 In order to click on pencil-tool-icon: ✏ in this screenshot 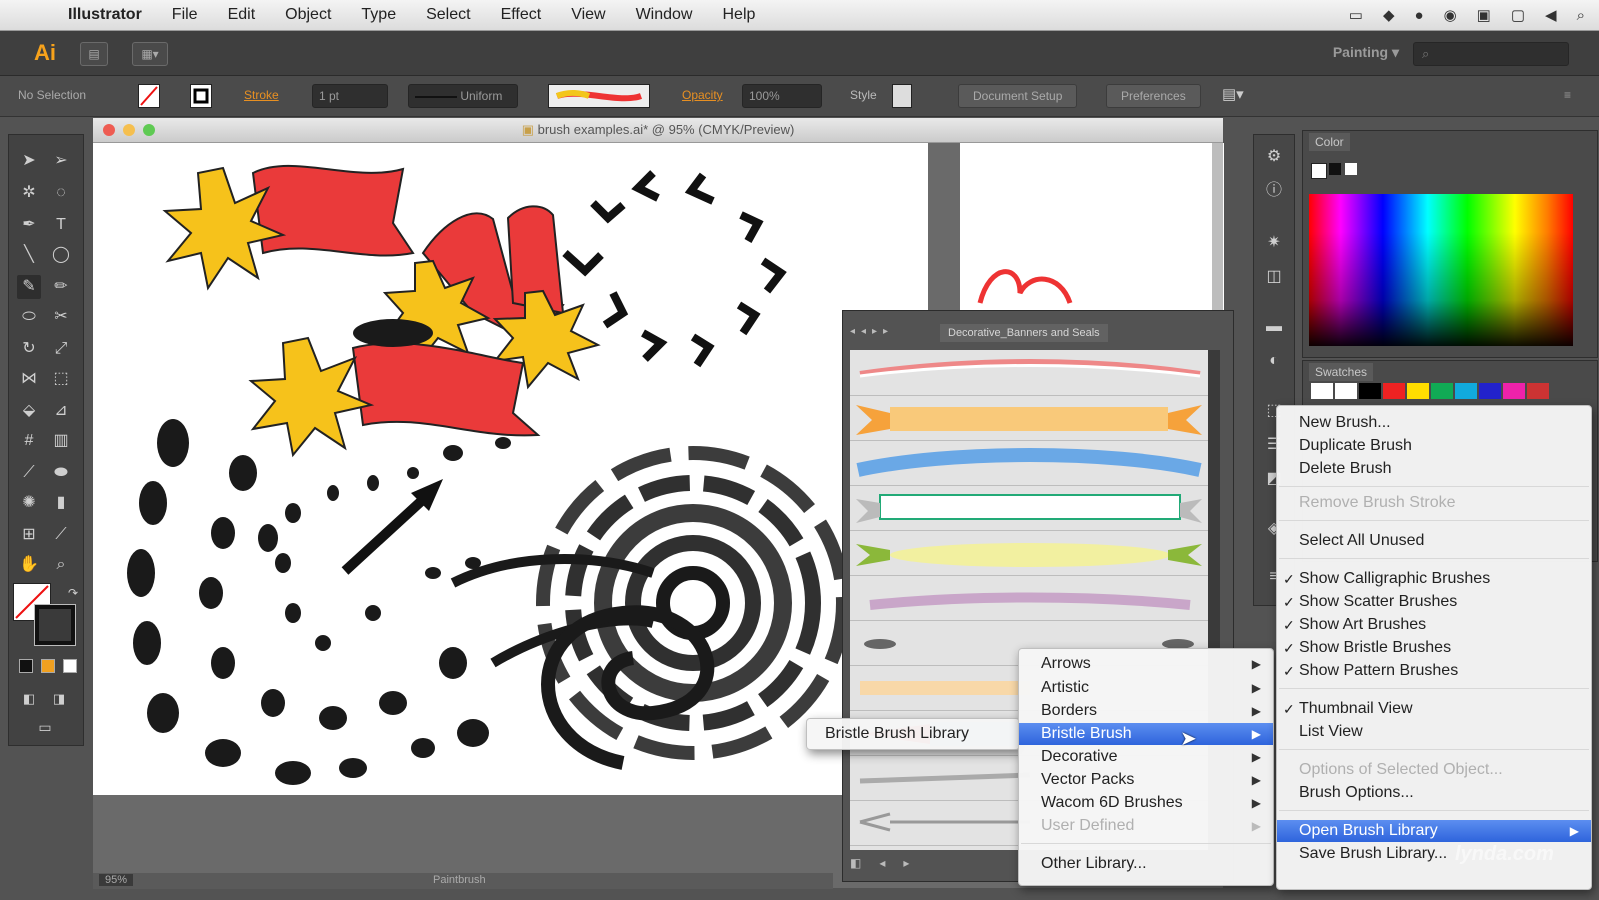, I will do `click(61, 287)`.